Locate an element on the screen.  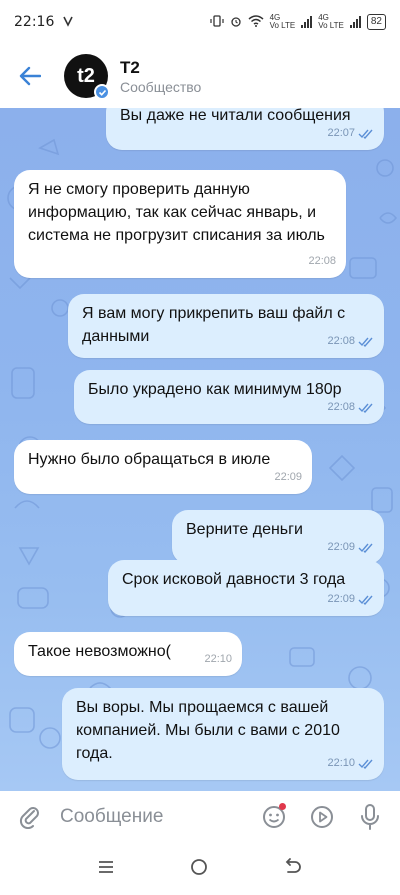
net2-label: 4G Vo LTE is located at coordinates (331, 21).